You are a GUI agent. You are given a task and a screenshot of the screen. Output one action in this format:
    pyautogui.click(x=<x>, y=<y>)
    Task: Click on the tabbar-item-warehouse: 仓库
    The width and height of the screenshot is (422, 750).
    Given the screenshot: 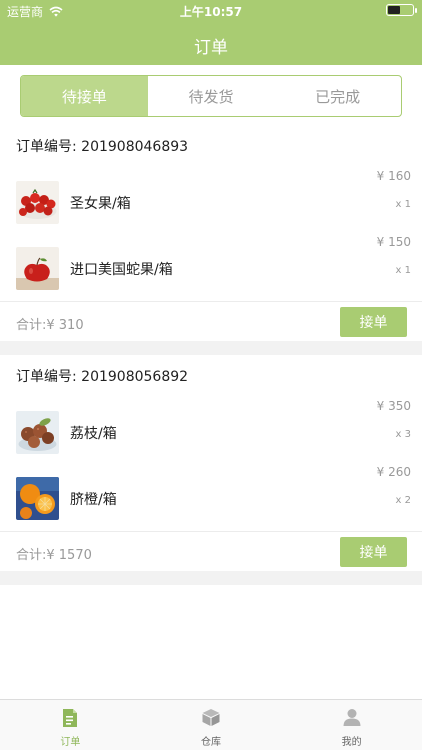 What is the action you would take?
    pyautogui.click(x=211, y=725)
    